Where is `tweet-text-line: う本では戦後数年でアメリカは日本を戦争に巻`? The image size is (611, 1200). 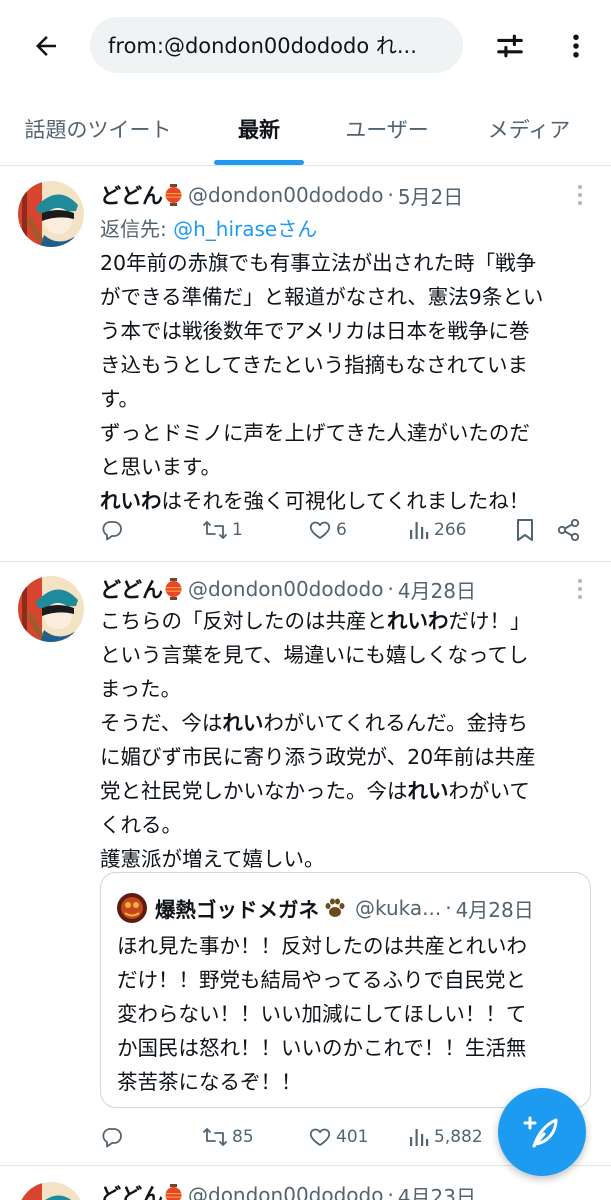
tweet-text-line: う本では戦後数年でアメリカは日本を戦争に巻 is located at coordinates (315, 331).